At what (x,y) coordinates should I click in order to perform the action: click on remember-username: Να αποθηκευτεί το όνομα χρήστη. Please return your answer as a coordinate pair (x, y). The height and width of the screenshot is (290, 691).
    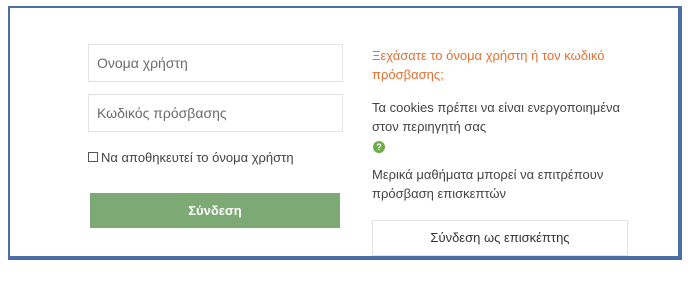
    Looking at the image, I should click on (191, 157).